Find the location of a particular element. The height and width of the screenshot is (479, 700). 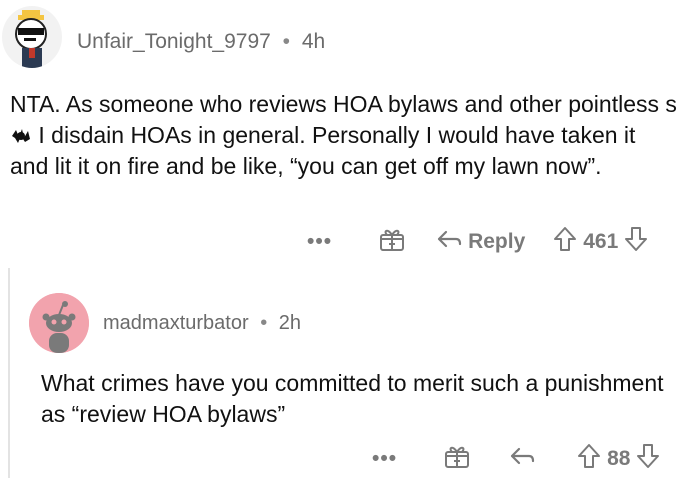

comment-meta: madmaxturbator • 2h is located at coordinates (202, 323).